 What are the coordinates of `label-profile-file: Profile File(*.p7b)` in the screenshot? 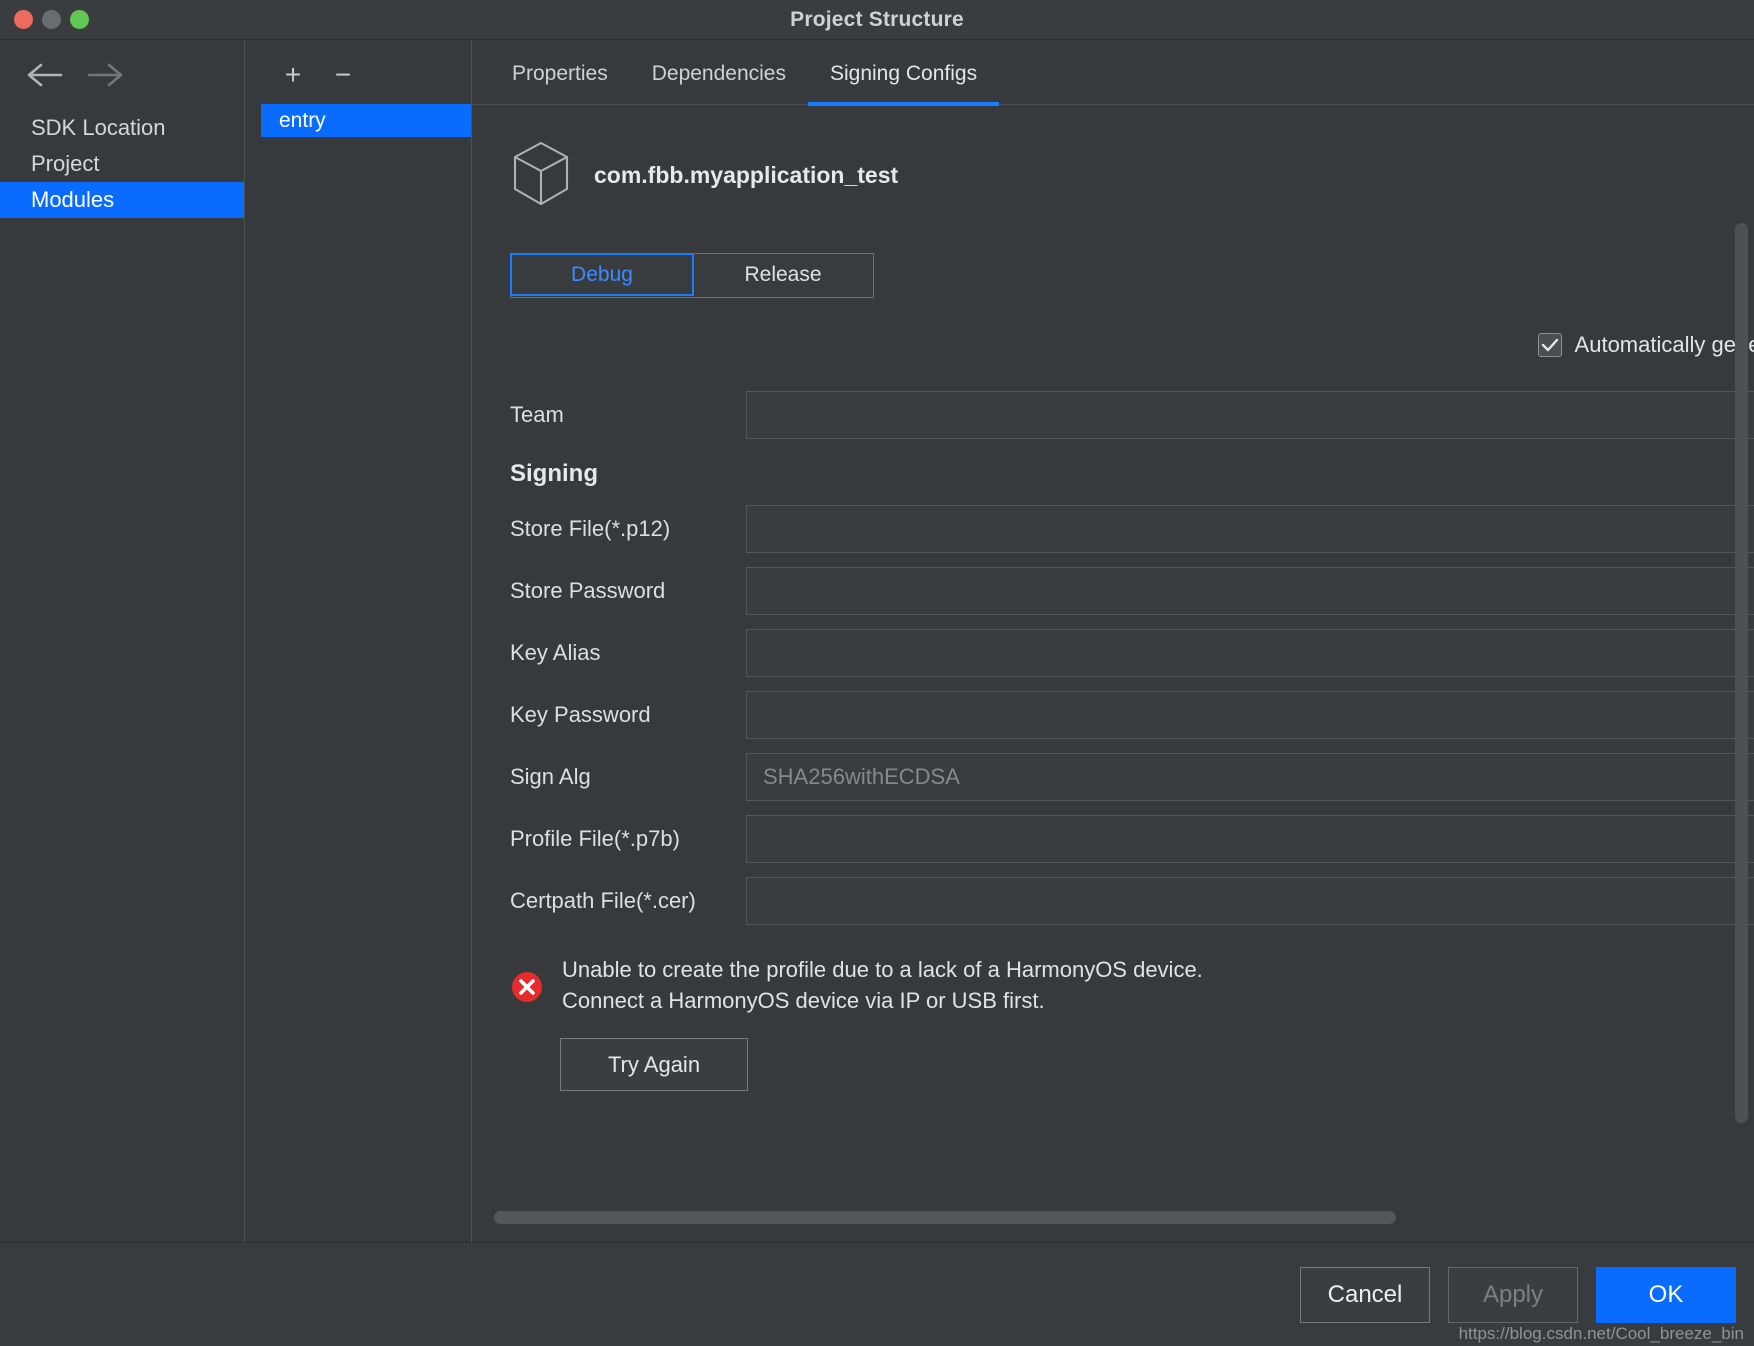 It's located at (595, 838).